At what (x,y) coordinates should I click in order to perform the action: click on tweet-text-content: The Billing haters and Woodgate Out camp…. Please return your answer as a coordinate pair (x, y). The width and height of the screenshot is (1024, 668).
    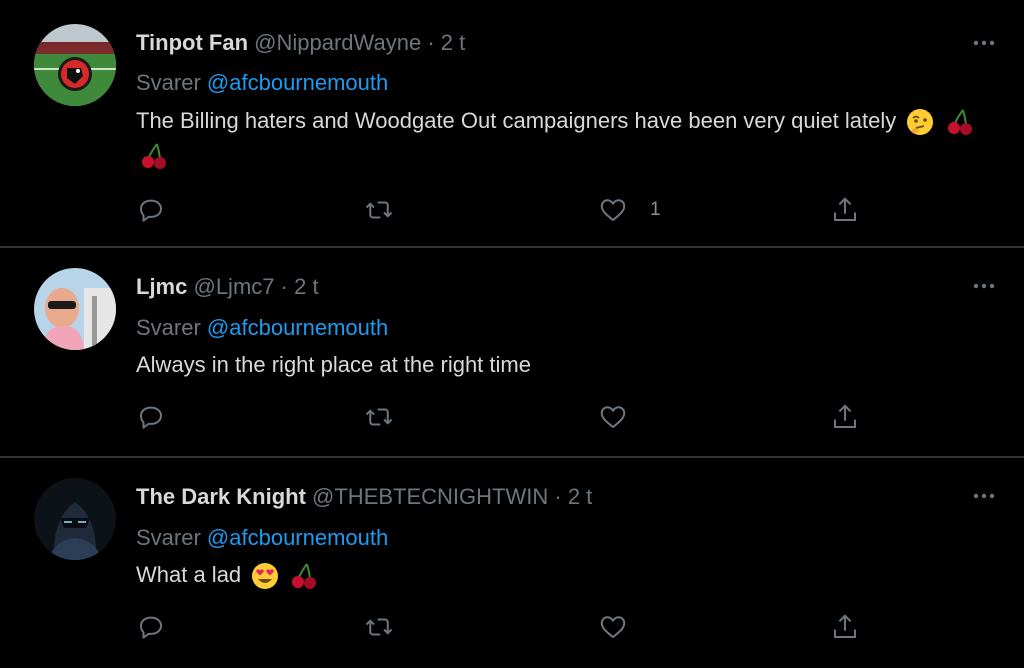
    Looking at the image, I should click on (516, 120).